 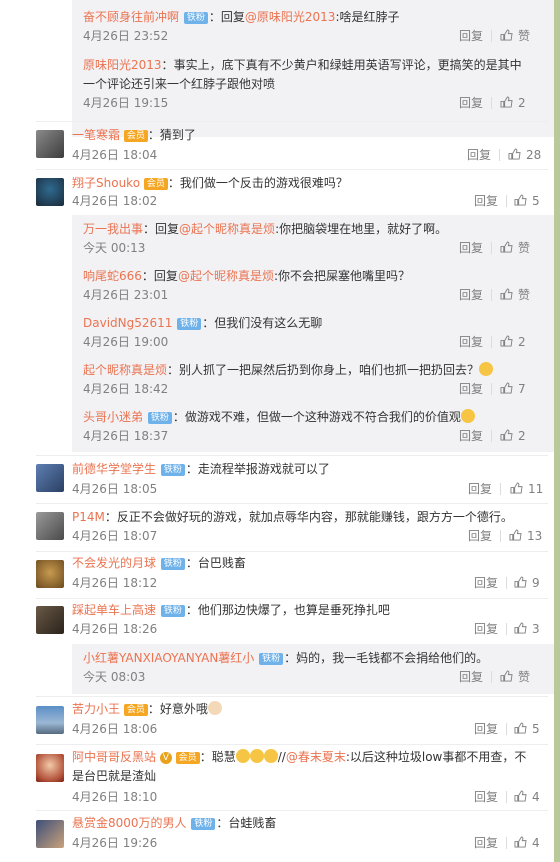 What do you see at coordinates (122, 65) in the screenshot?
I see `commenter-name: 原味阳光2013` at bounding box center [122, 65].